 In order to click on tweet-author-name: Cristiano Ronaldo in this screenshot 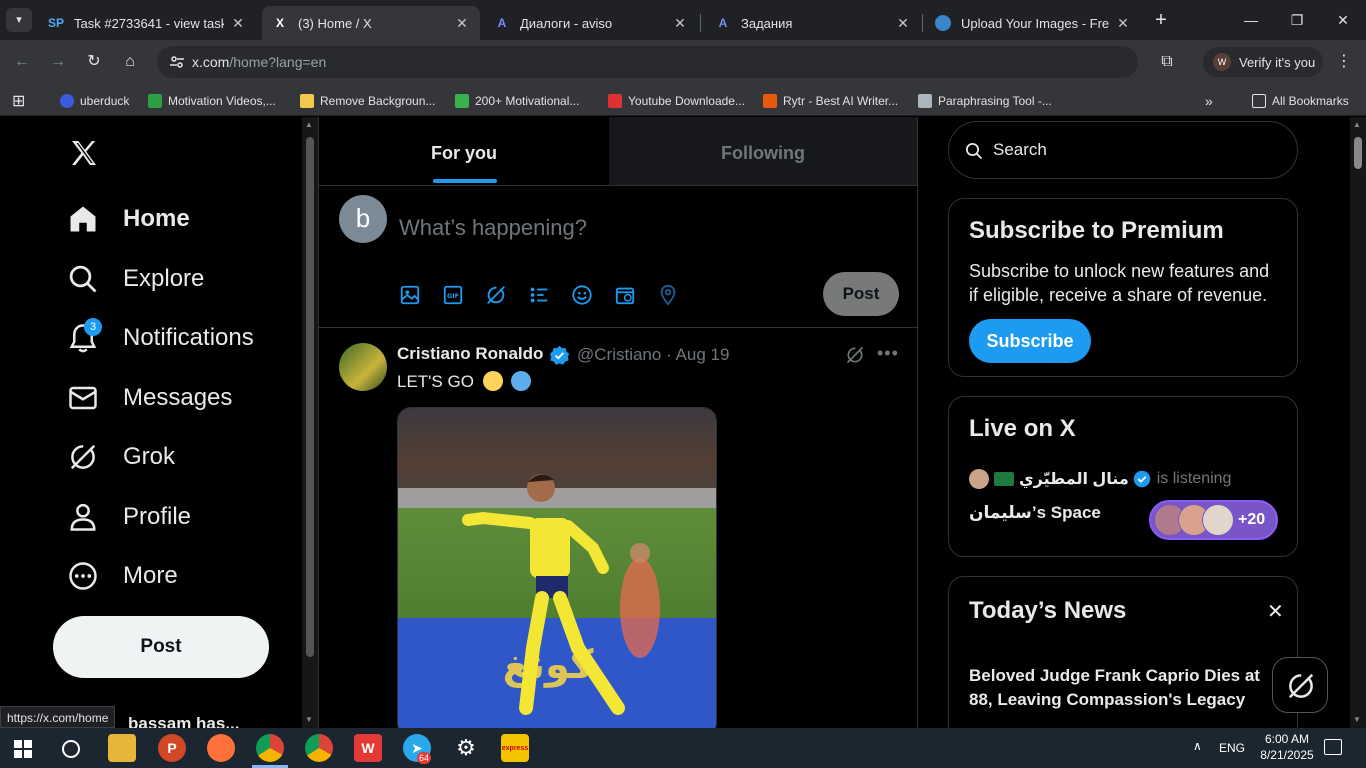, I will do `click(470, 354)`.